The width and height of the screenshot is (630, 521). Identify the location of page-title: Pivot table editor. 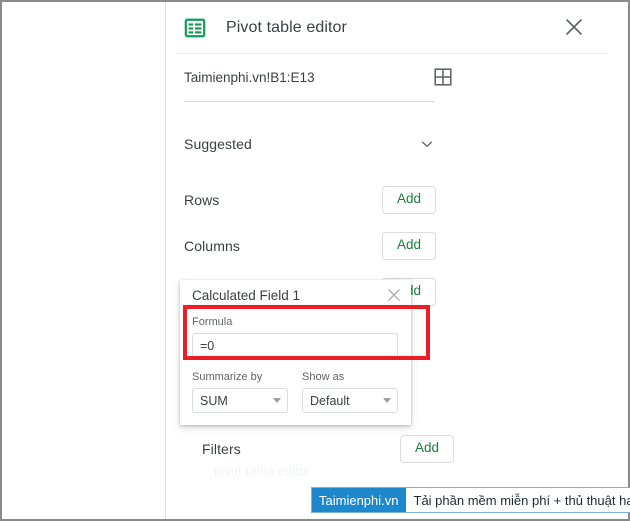
(286, 27).